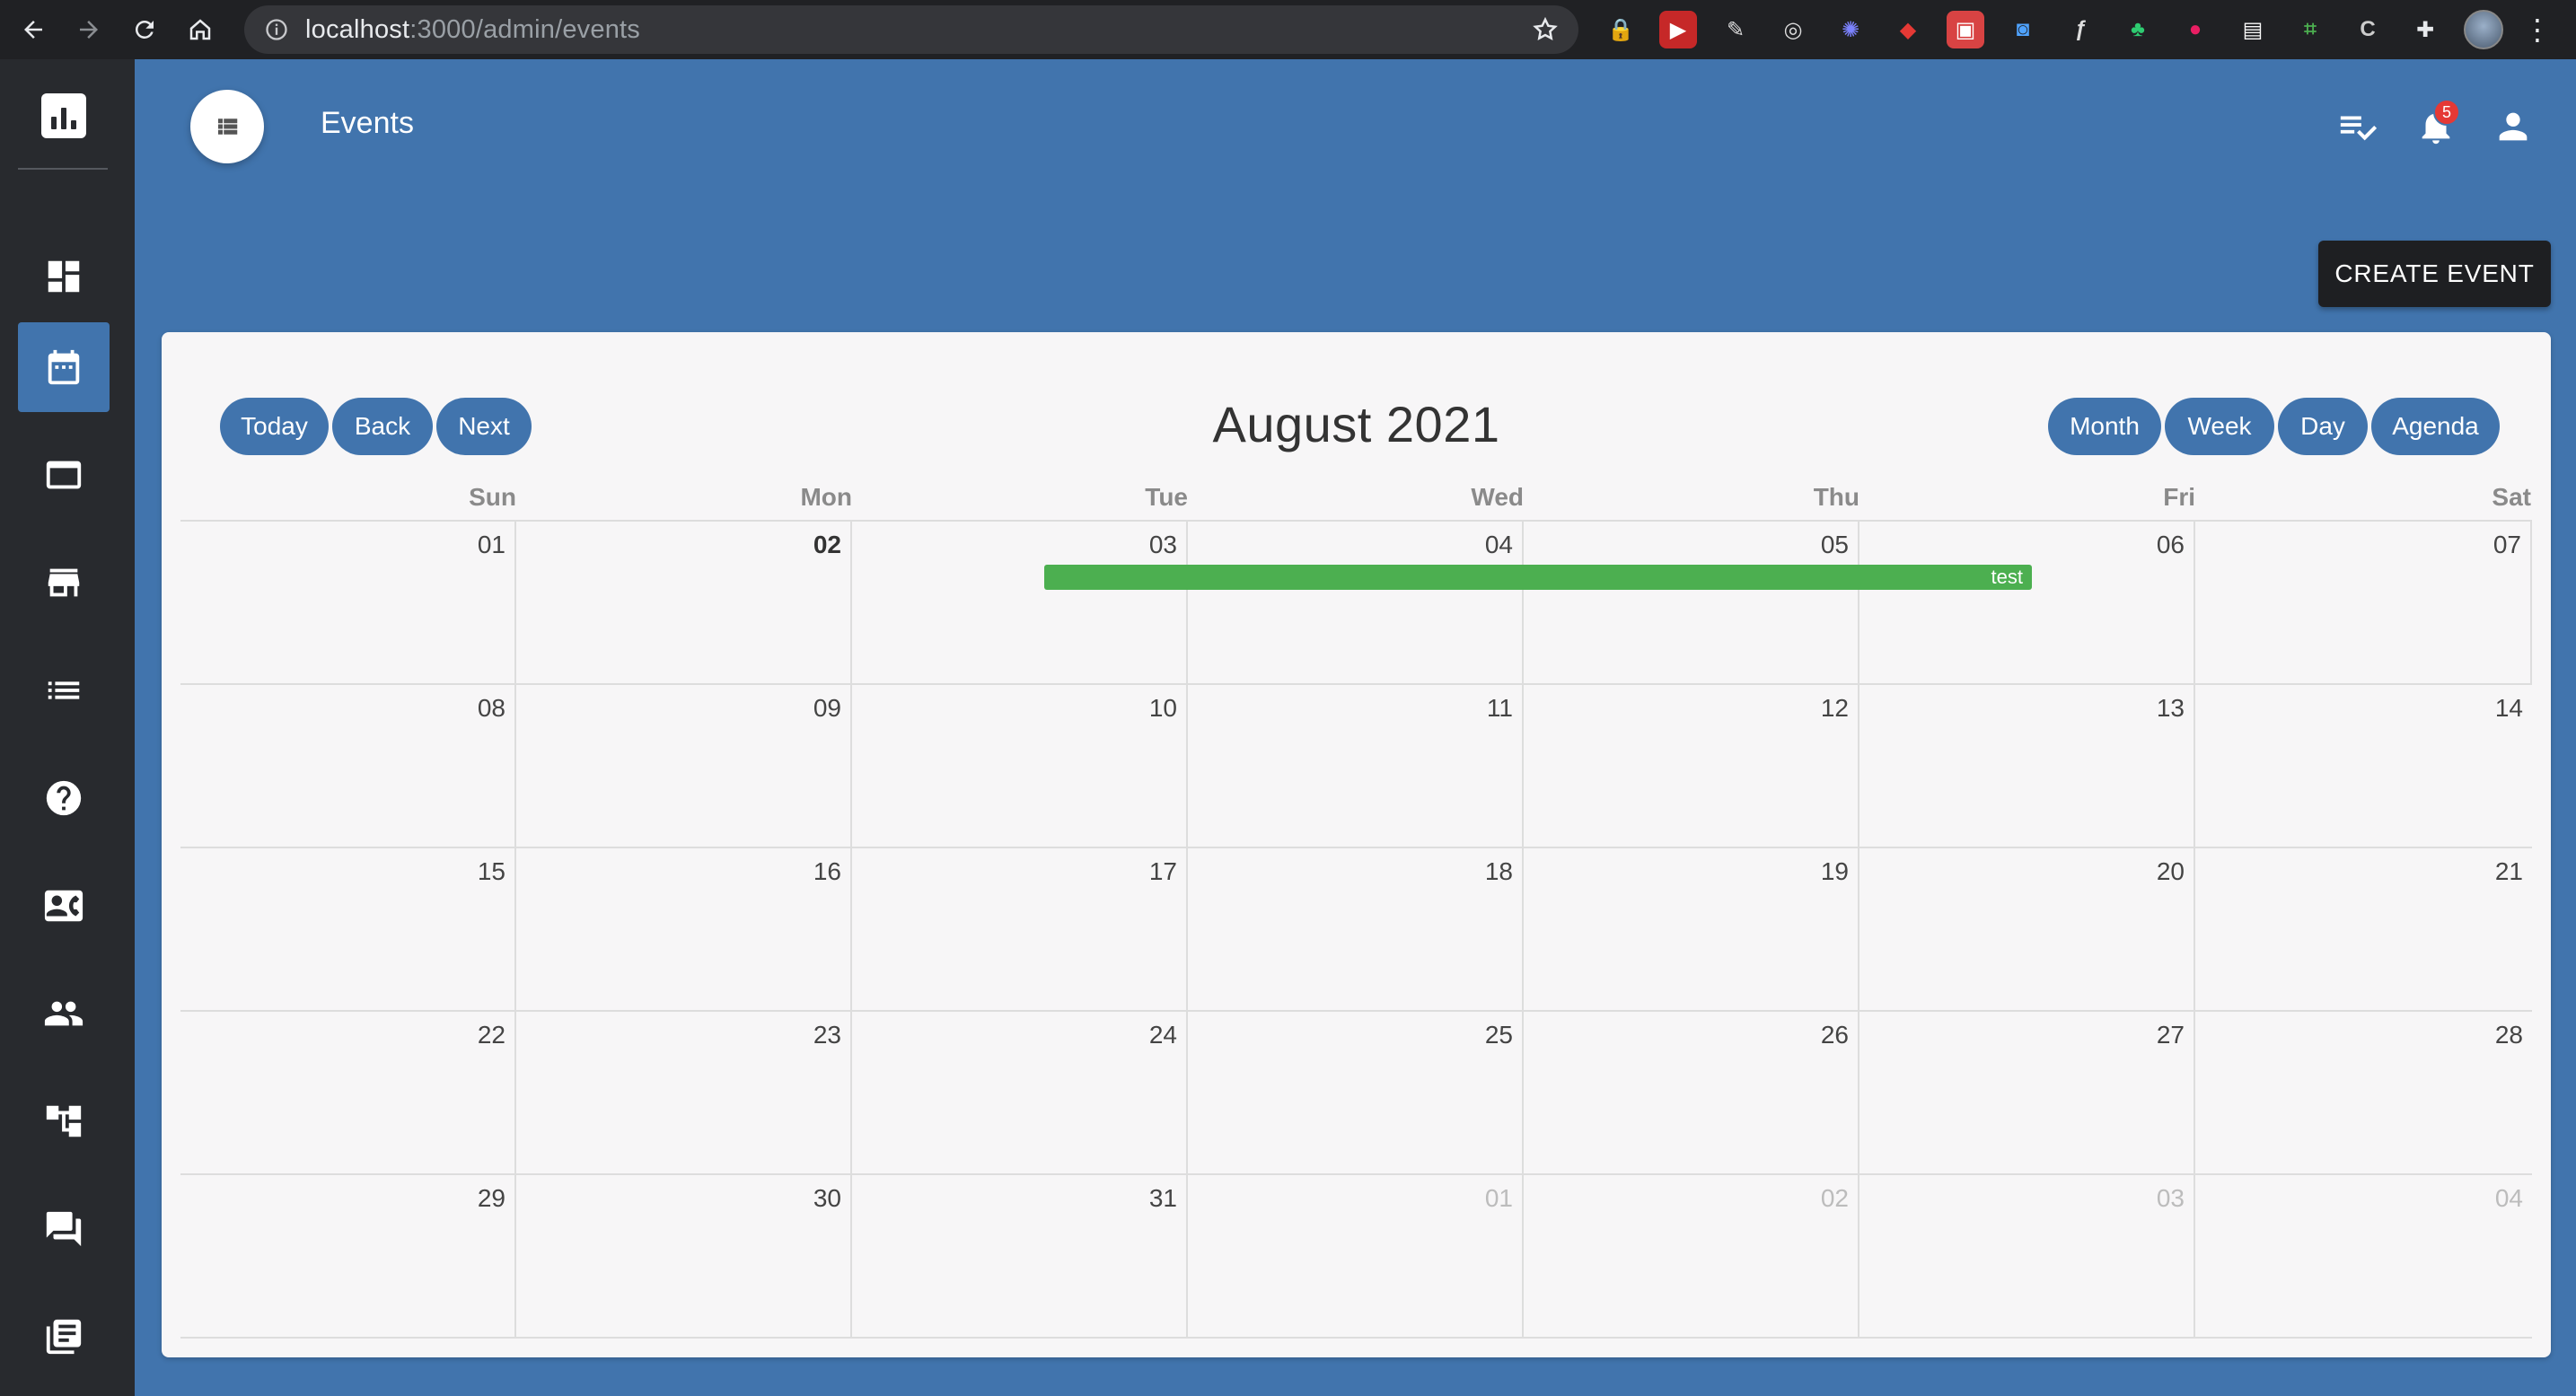 This screenshot has height=1396, width=2576. Describe the element at coordinates (2171, 545) in the screenshot. I see `date-number: 06` at that location.